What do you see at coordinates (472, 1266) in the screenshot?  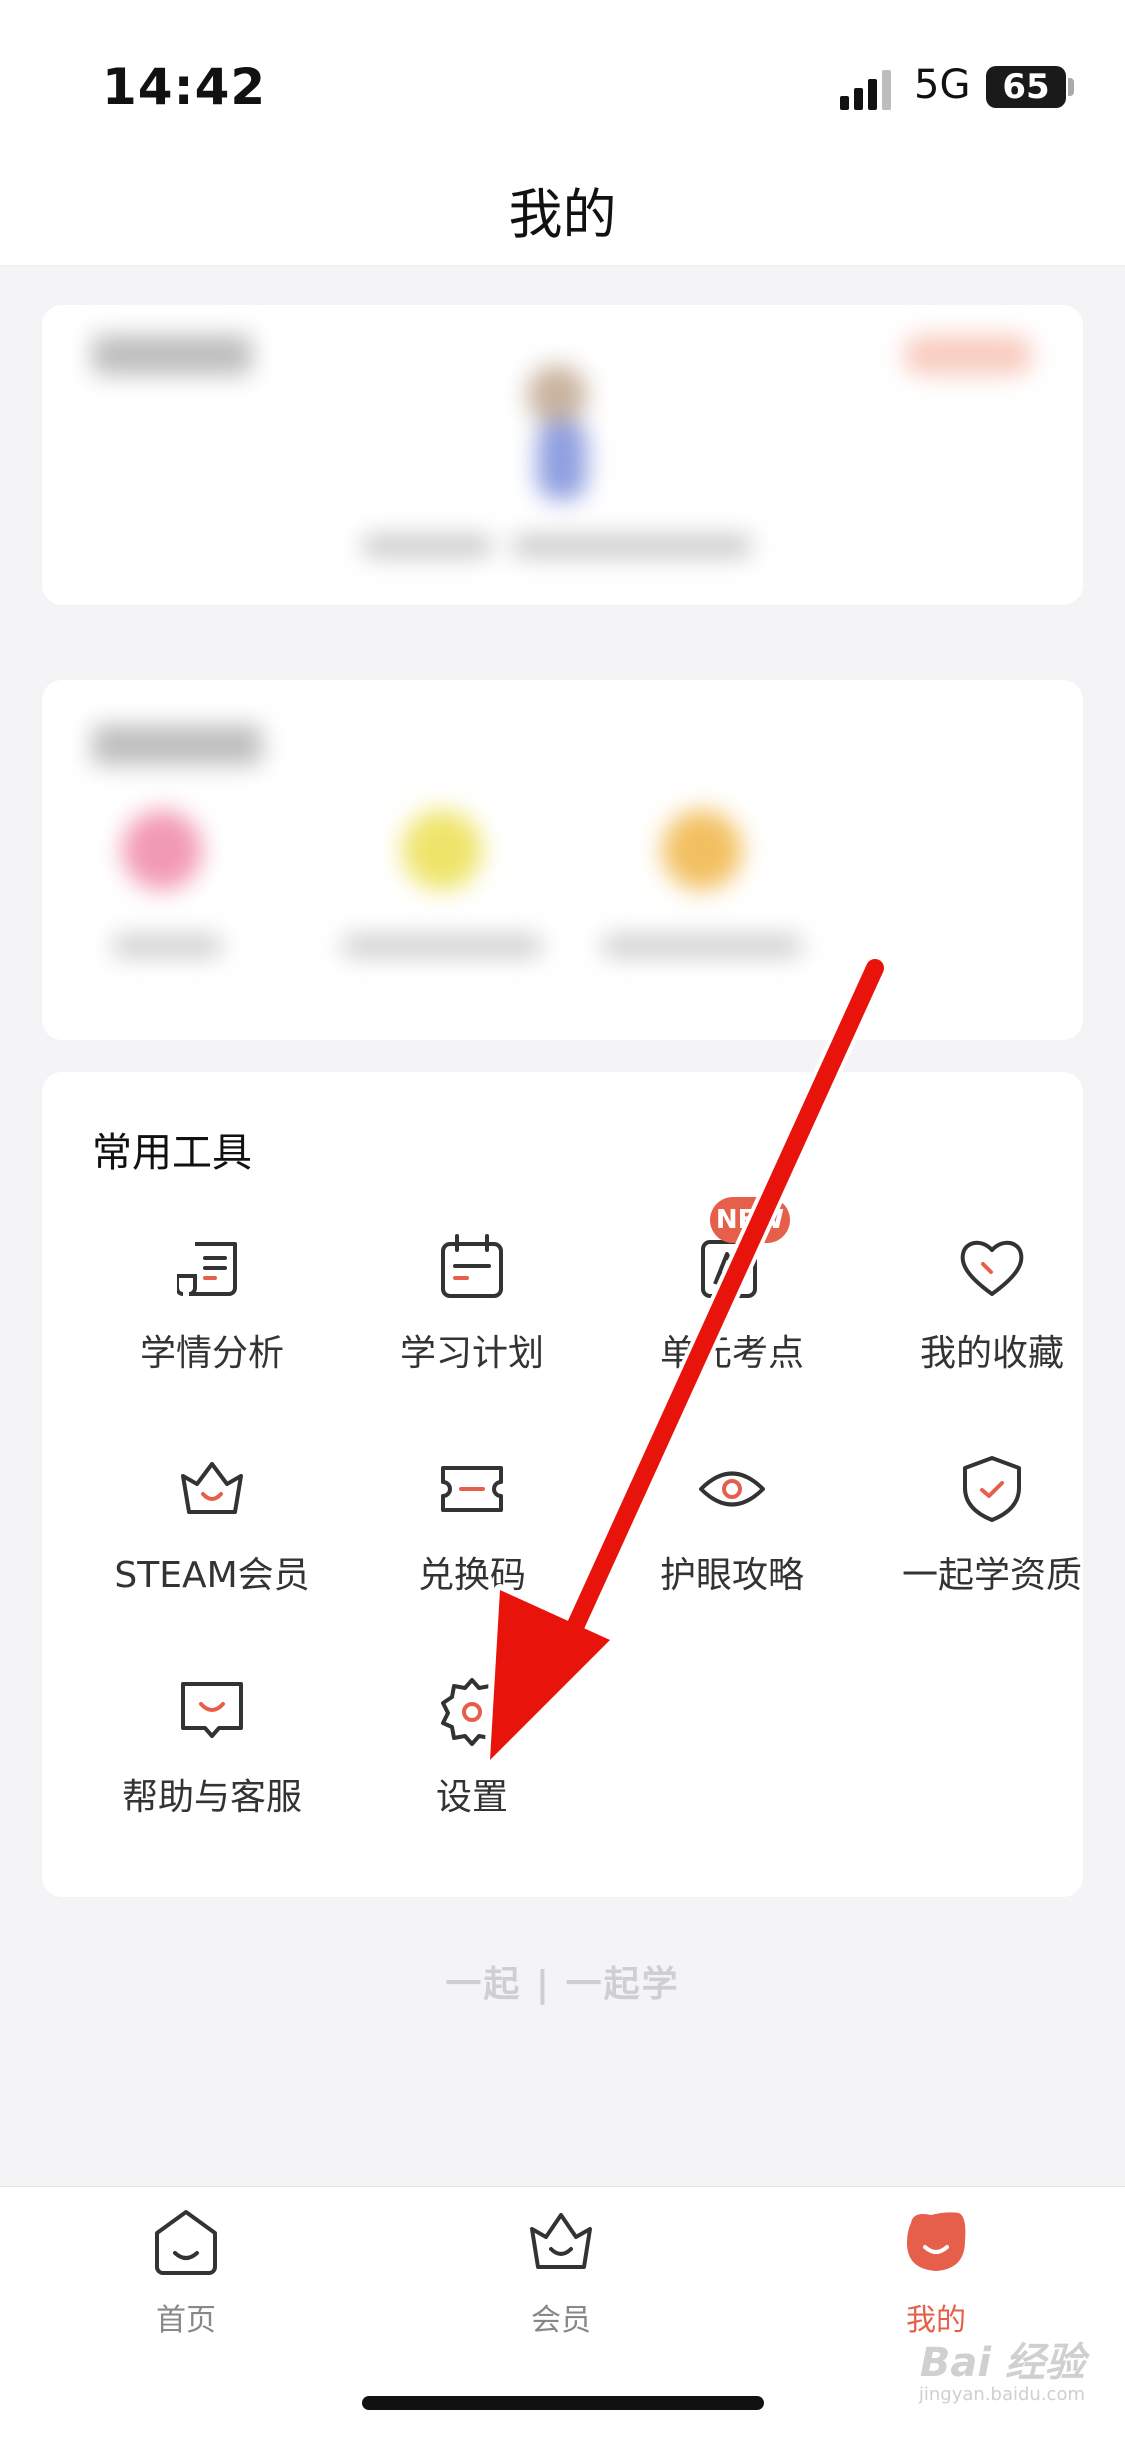 I see `calendar-icon` at bounding box center [472, 1266].